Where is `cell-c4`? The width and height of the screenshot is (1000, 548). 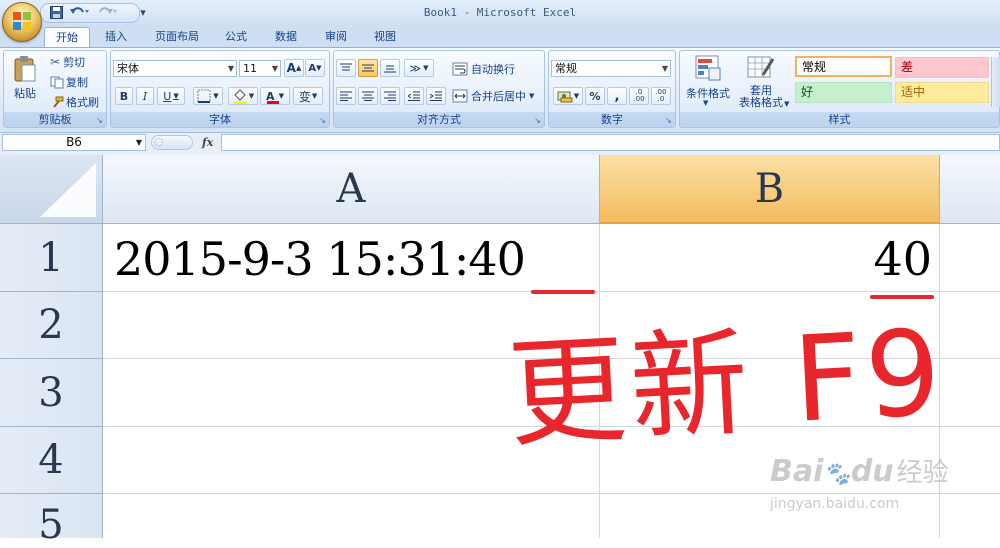 cell-c4 is located at coordinates (970, 460).